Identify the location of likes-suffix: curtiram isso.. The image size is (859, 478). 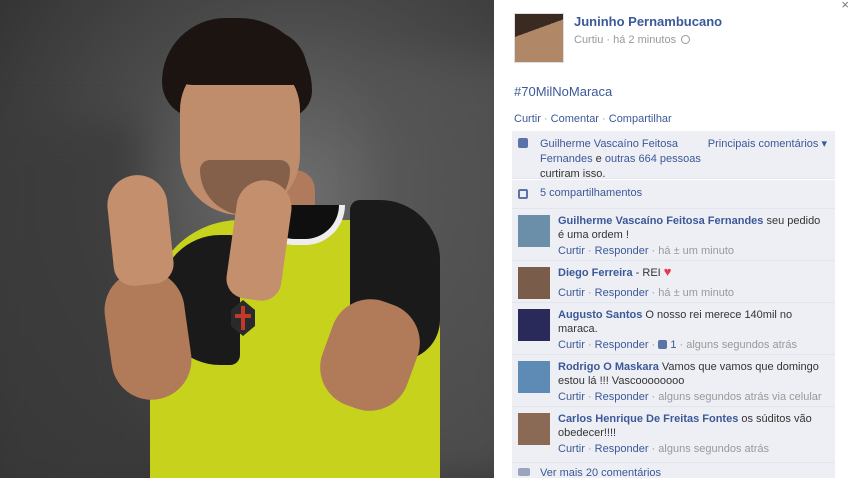
(573, 174).